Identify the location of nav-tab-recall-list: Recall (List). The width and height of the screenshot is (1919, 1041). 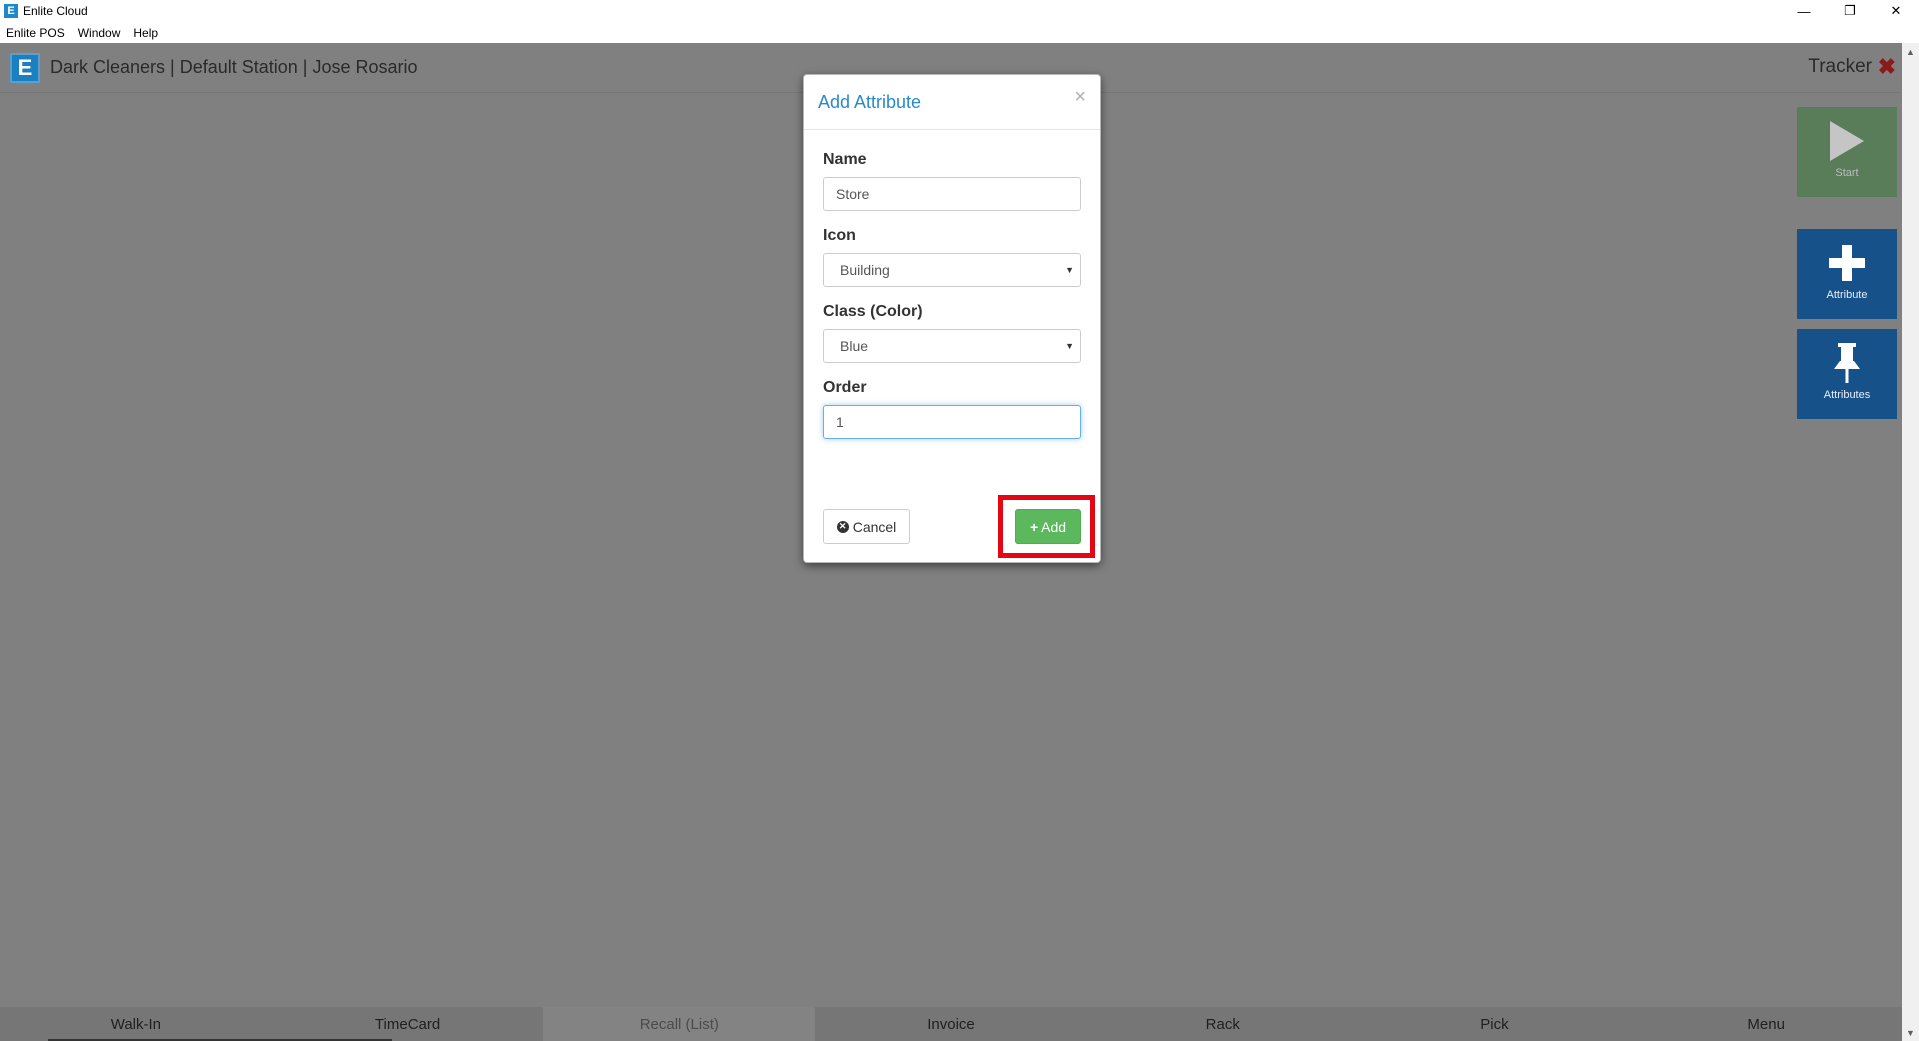
(679, 1024).